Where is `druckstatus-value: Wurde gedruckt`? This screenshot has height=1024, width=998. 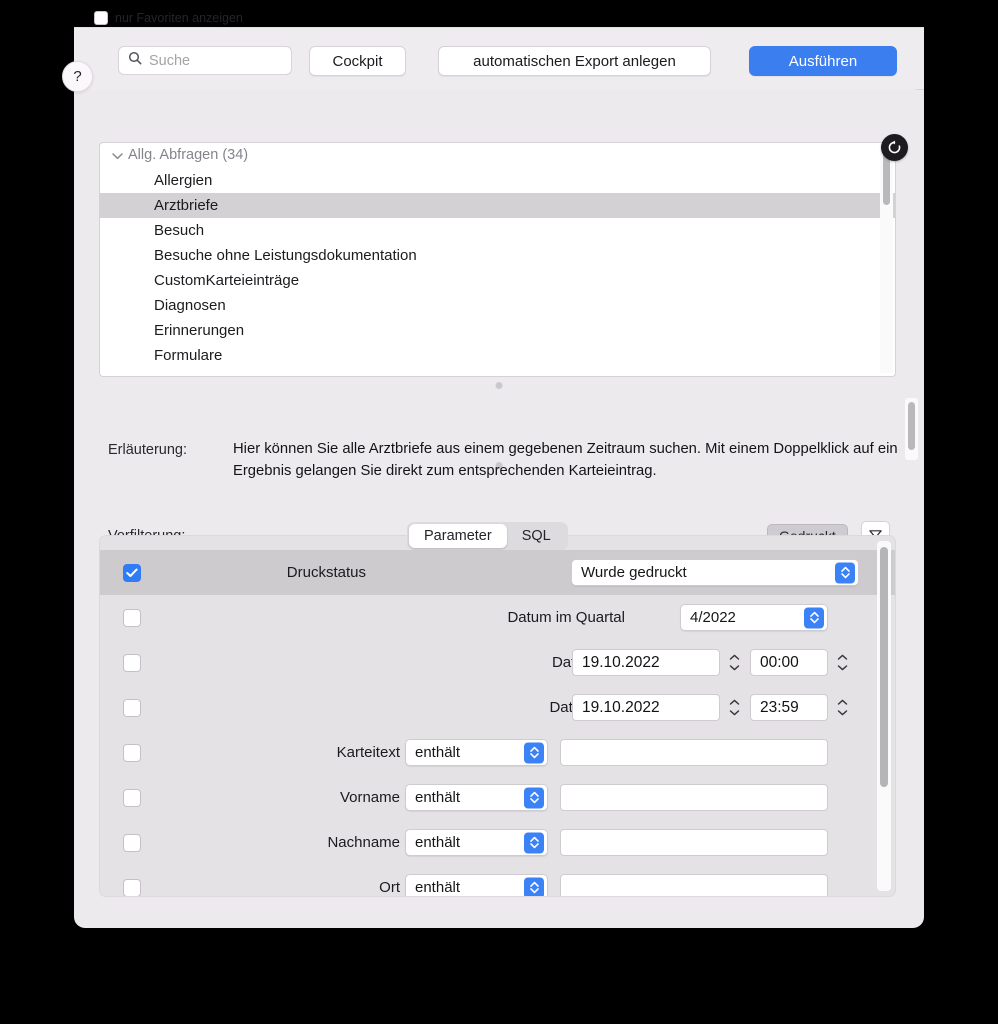
druckstatus-value: Wurde gedruckt is located at coordinates (634, 572).